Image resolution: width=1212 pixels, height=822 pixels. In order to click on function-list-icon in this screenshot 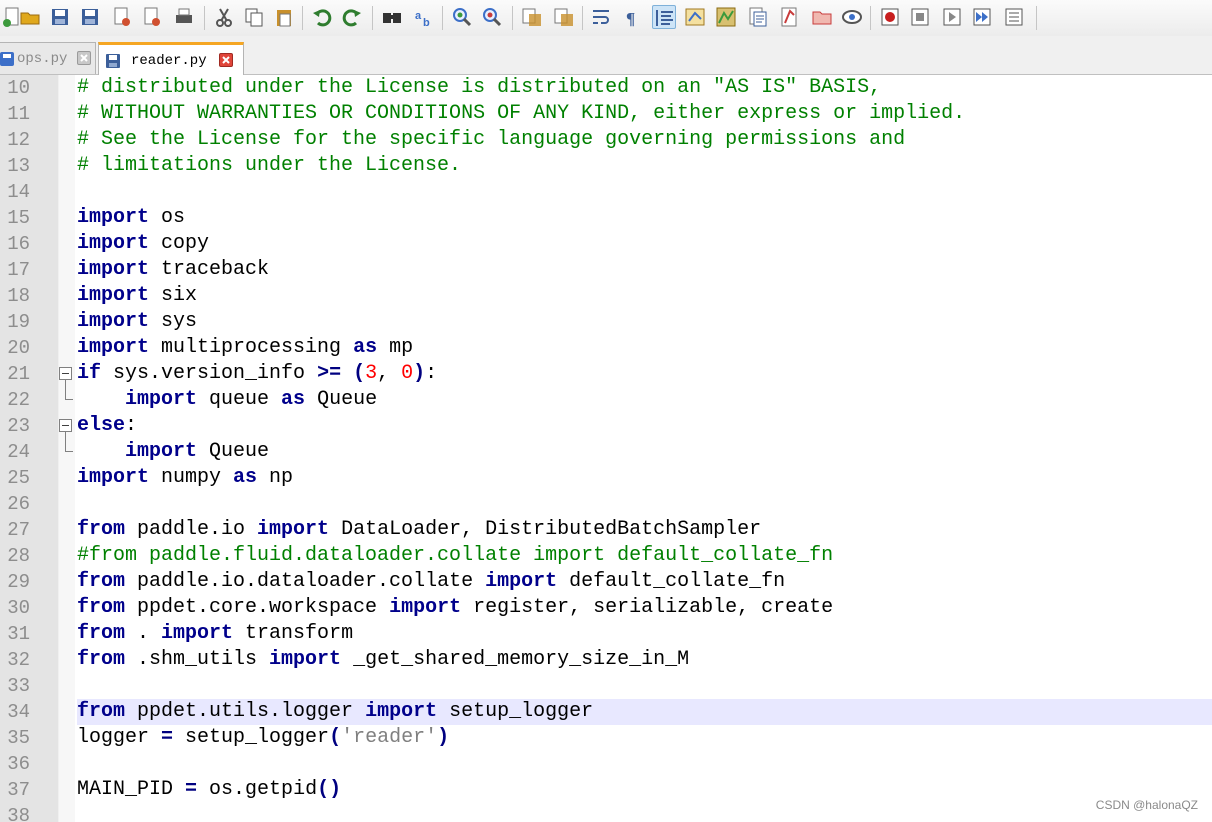, I will do `click(758, 17)`.